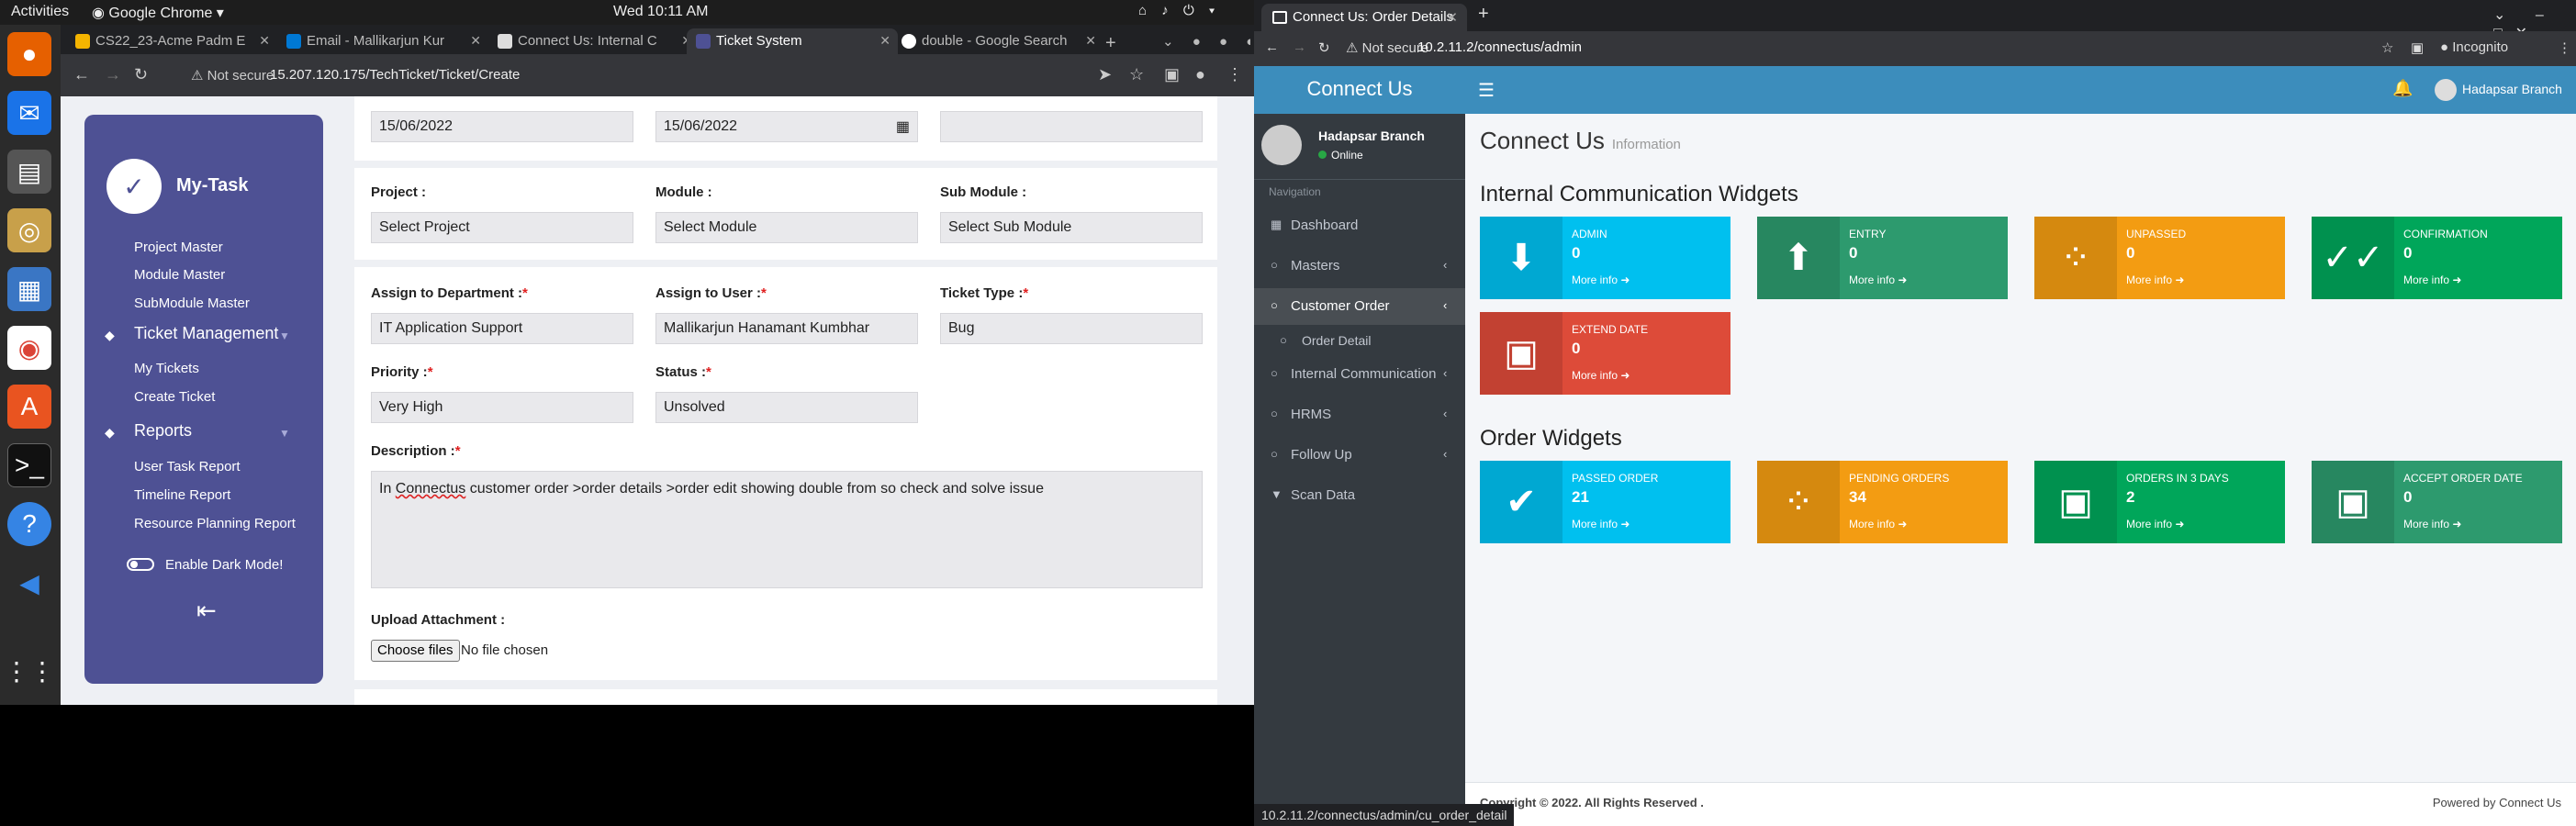 This screenshot has height=826, width=2576. What do you see at coordinates (179, 275) in the screenshot?
I see `nav-module-master: Module Master` at bounding box center [179, 275].